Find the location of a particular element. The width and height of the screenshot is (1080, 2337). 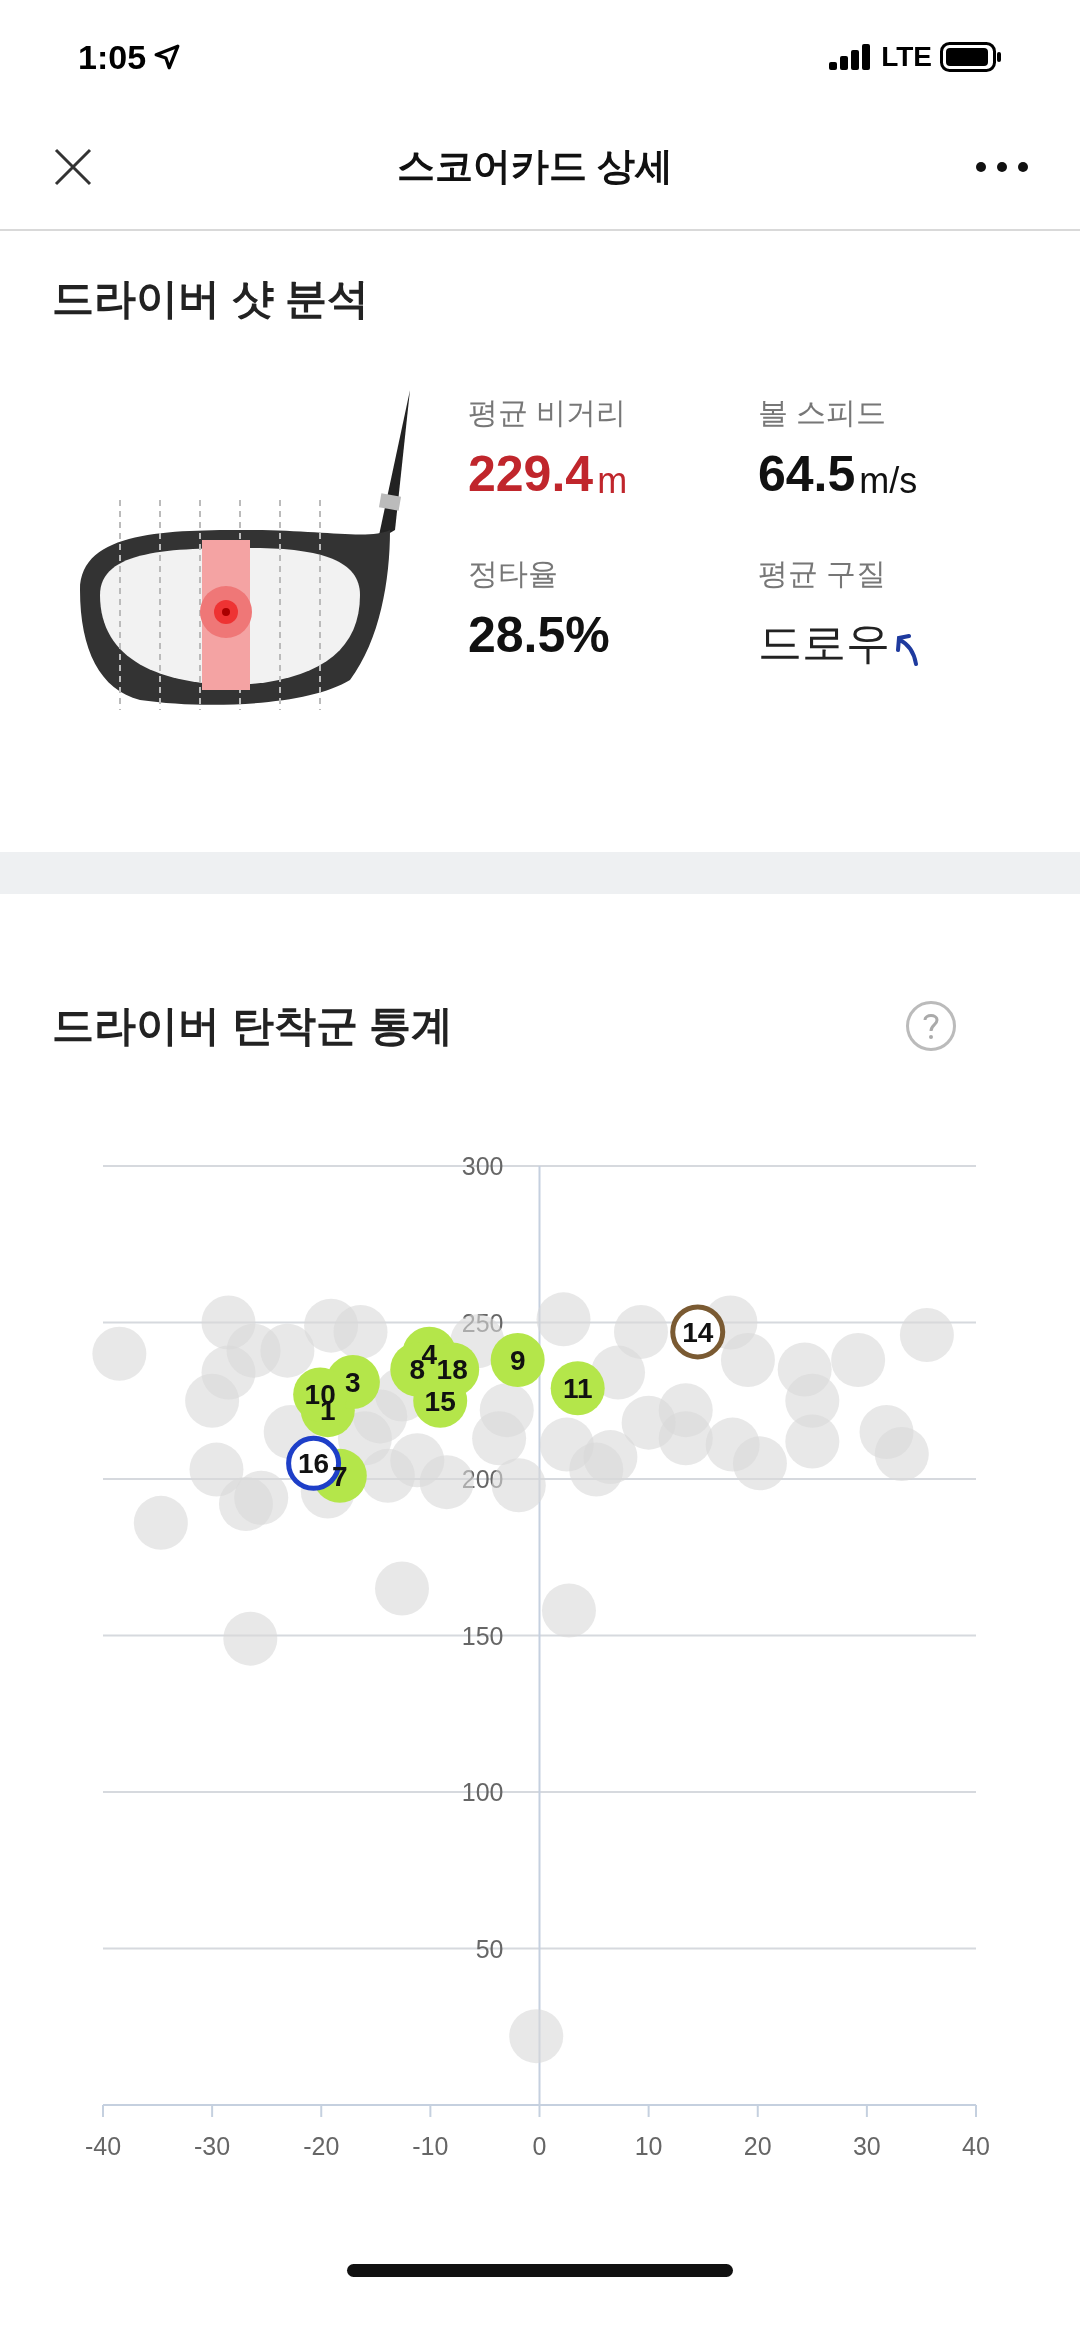

page-title: 스코어카드 상세 is located at coordinates (535, 166).